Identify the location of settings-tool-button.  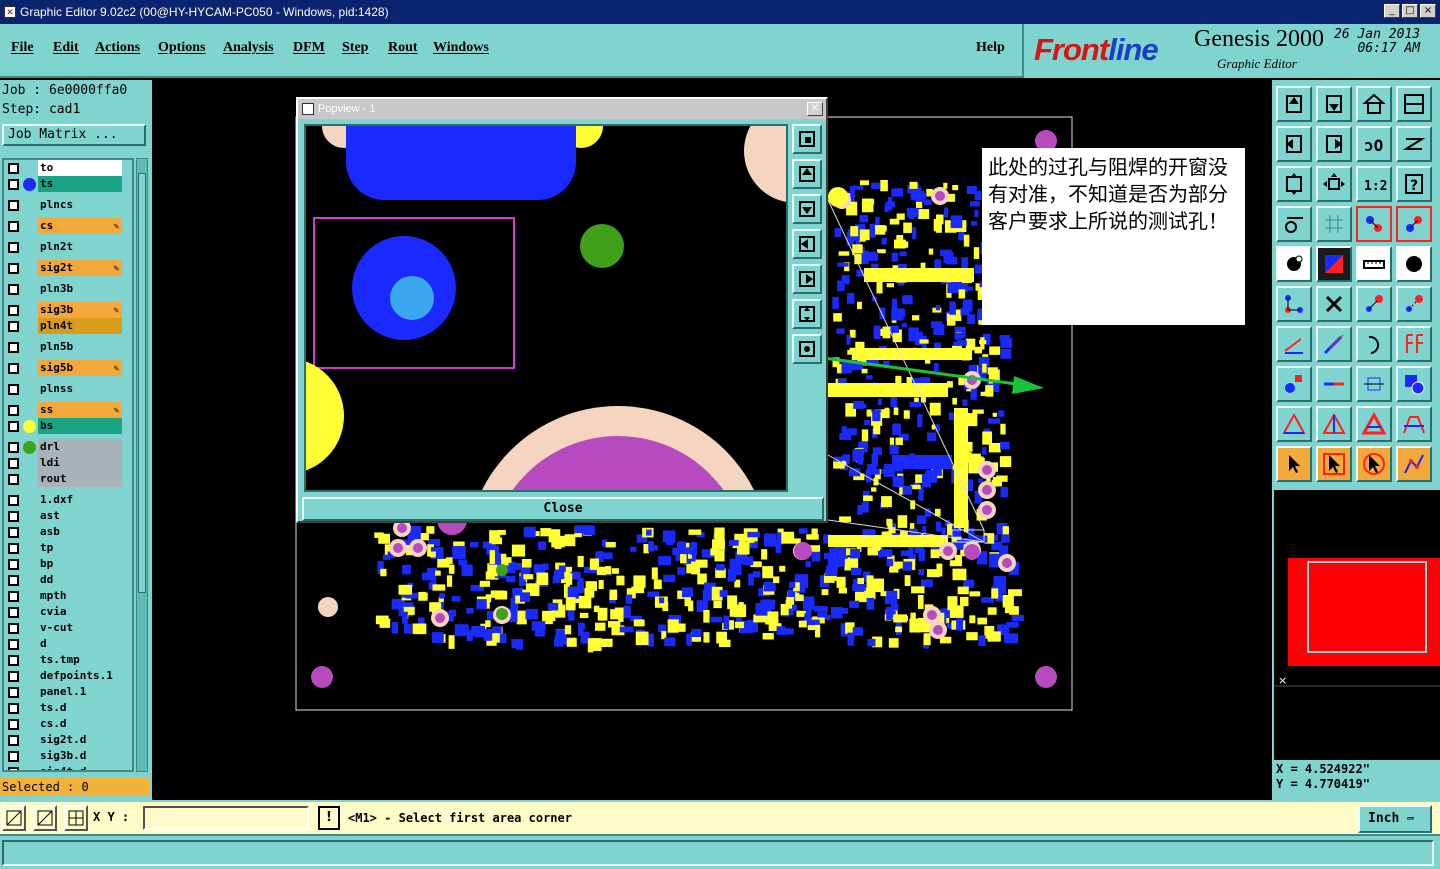
(1294, 224).